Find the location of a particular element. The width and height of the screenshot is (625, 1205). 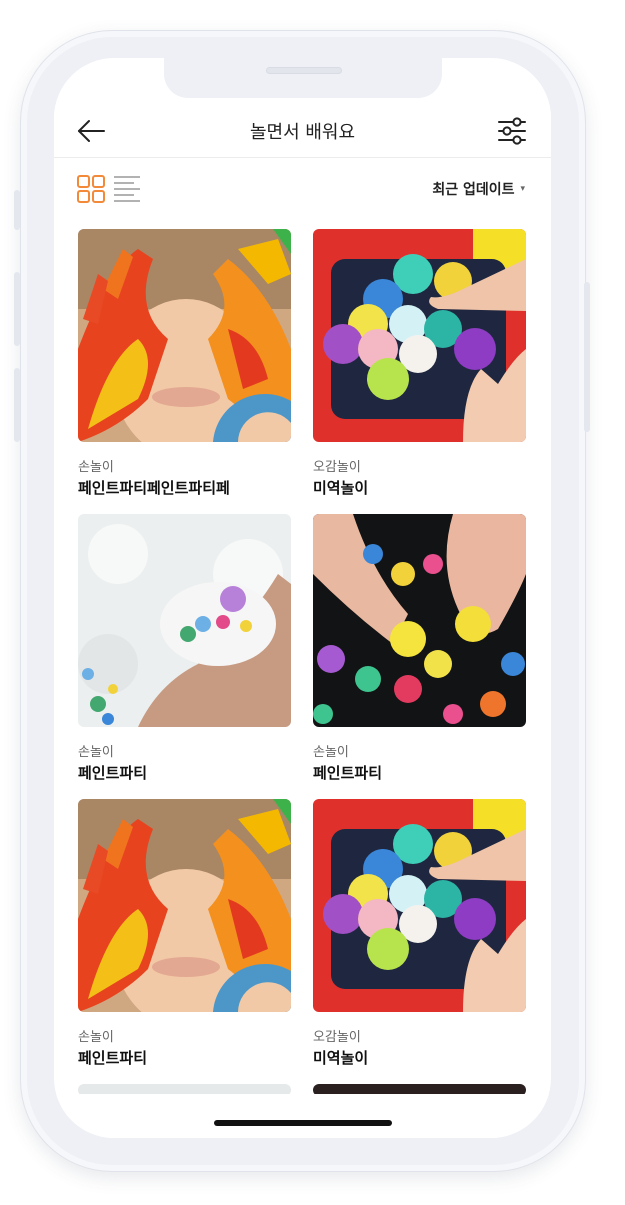

volume-up-button is located at coordinates (17, 309).